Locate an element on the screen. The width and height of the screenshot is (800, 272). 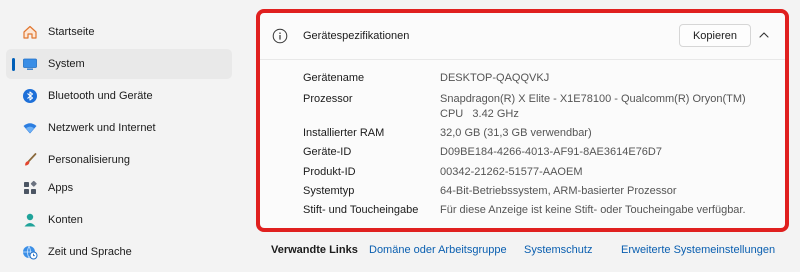
sidebar-item-konten: Konten is located at coordinates (119, 220).